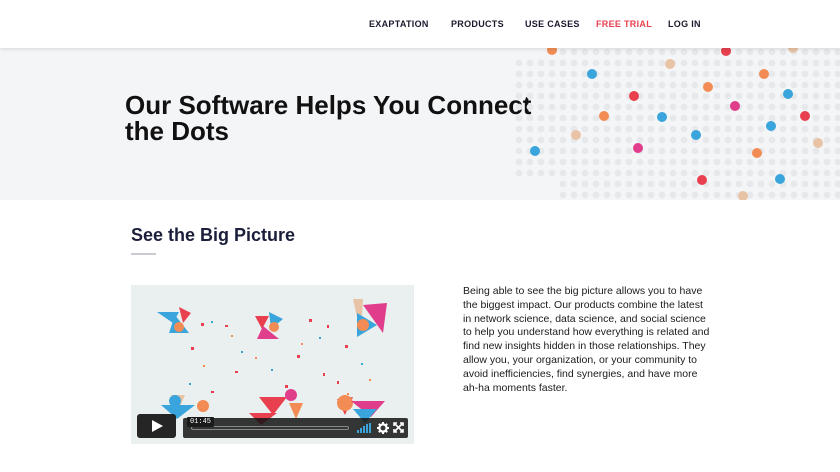 The image size is (840, 472). What do you see at coordinates (684, 24) in the screenshot?
I see `nav-item-log-in: LOG IN` at bounding box center [684, 24].